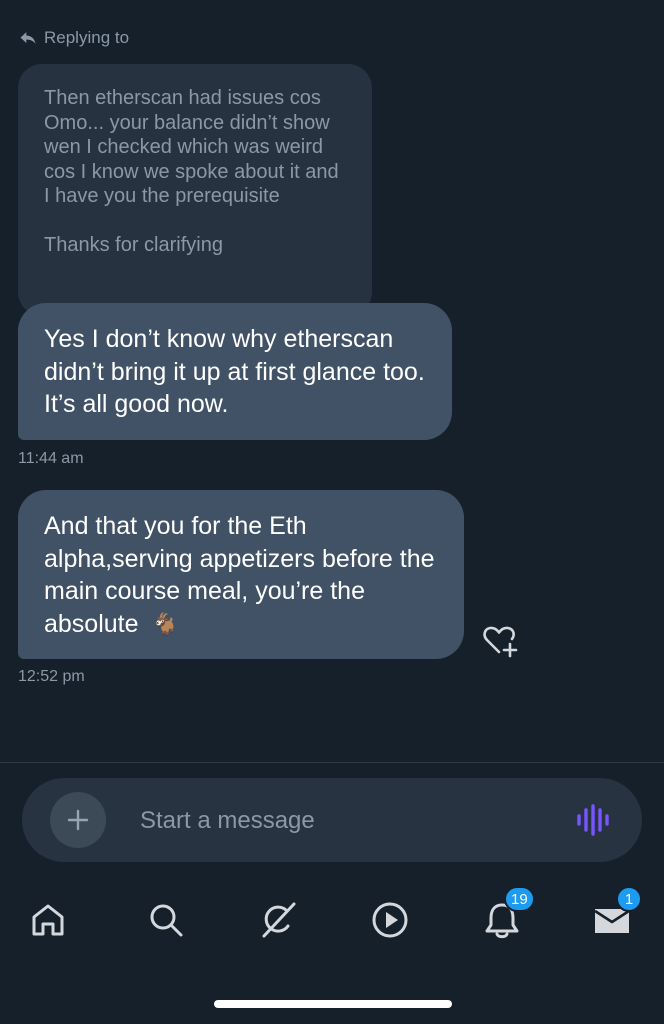  What do you see at coordinates (507, 914) in the screenshot?
I see `nav-notifications: 19` at bounding box center [507, 914].